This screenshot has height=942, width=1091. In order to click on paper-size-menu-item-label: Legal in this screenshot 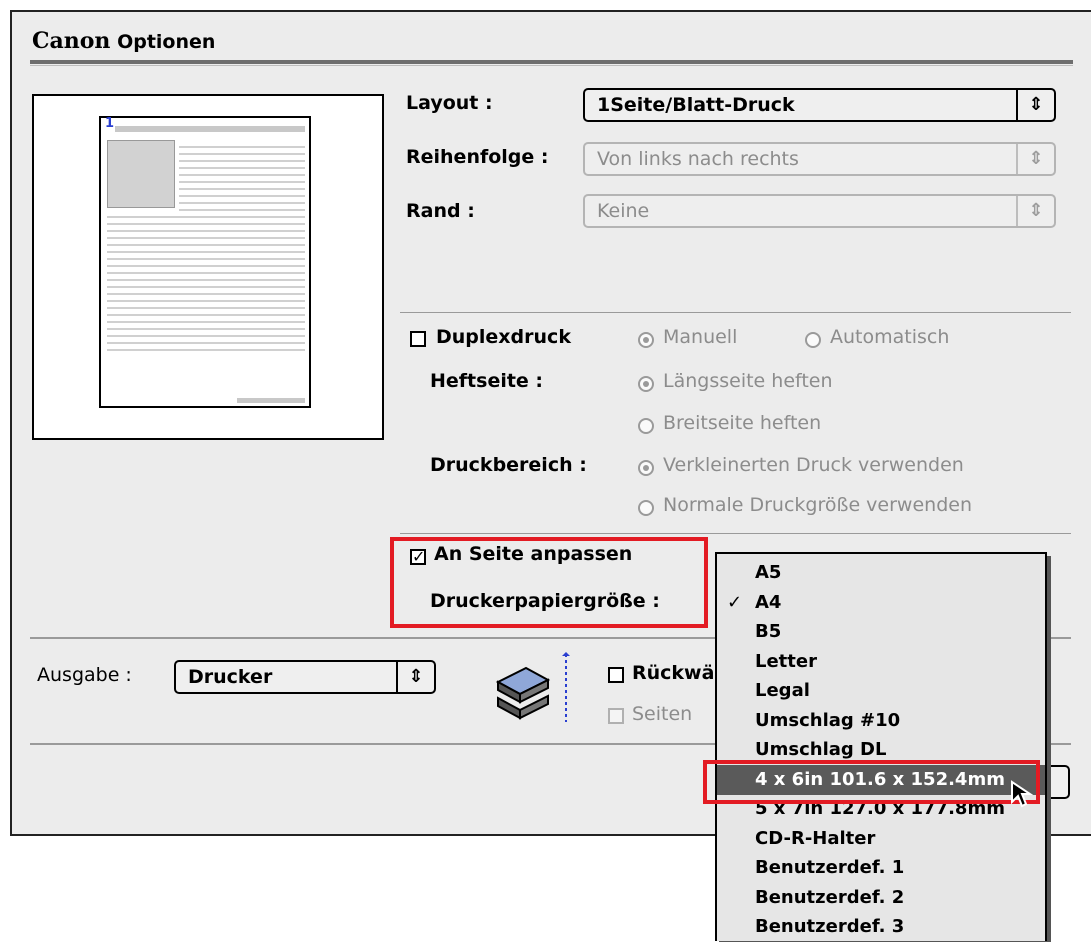, I will do `click(782, 690)`.